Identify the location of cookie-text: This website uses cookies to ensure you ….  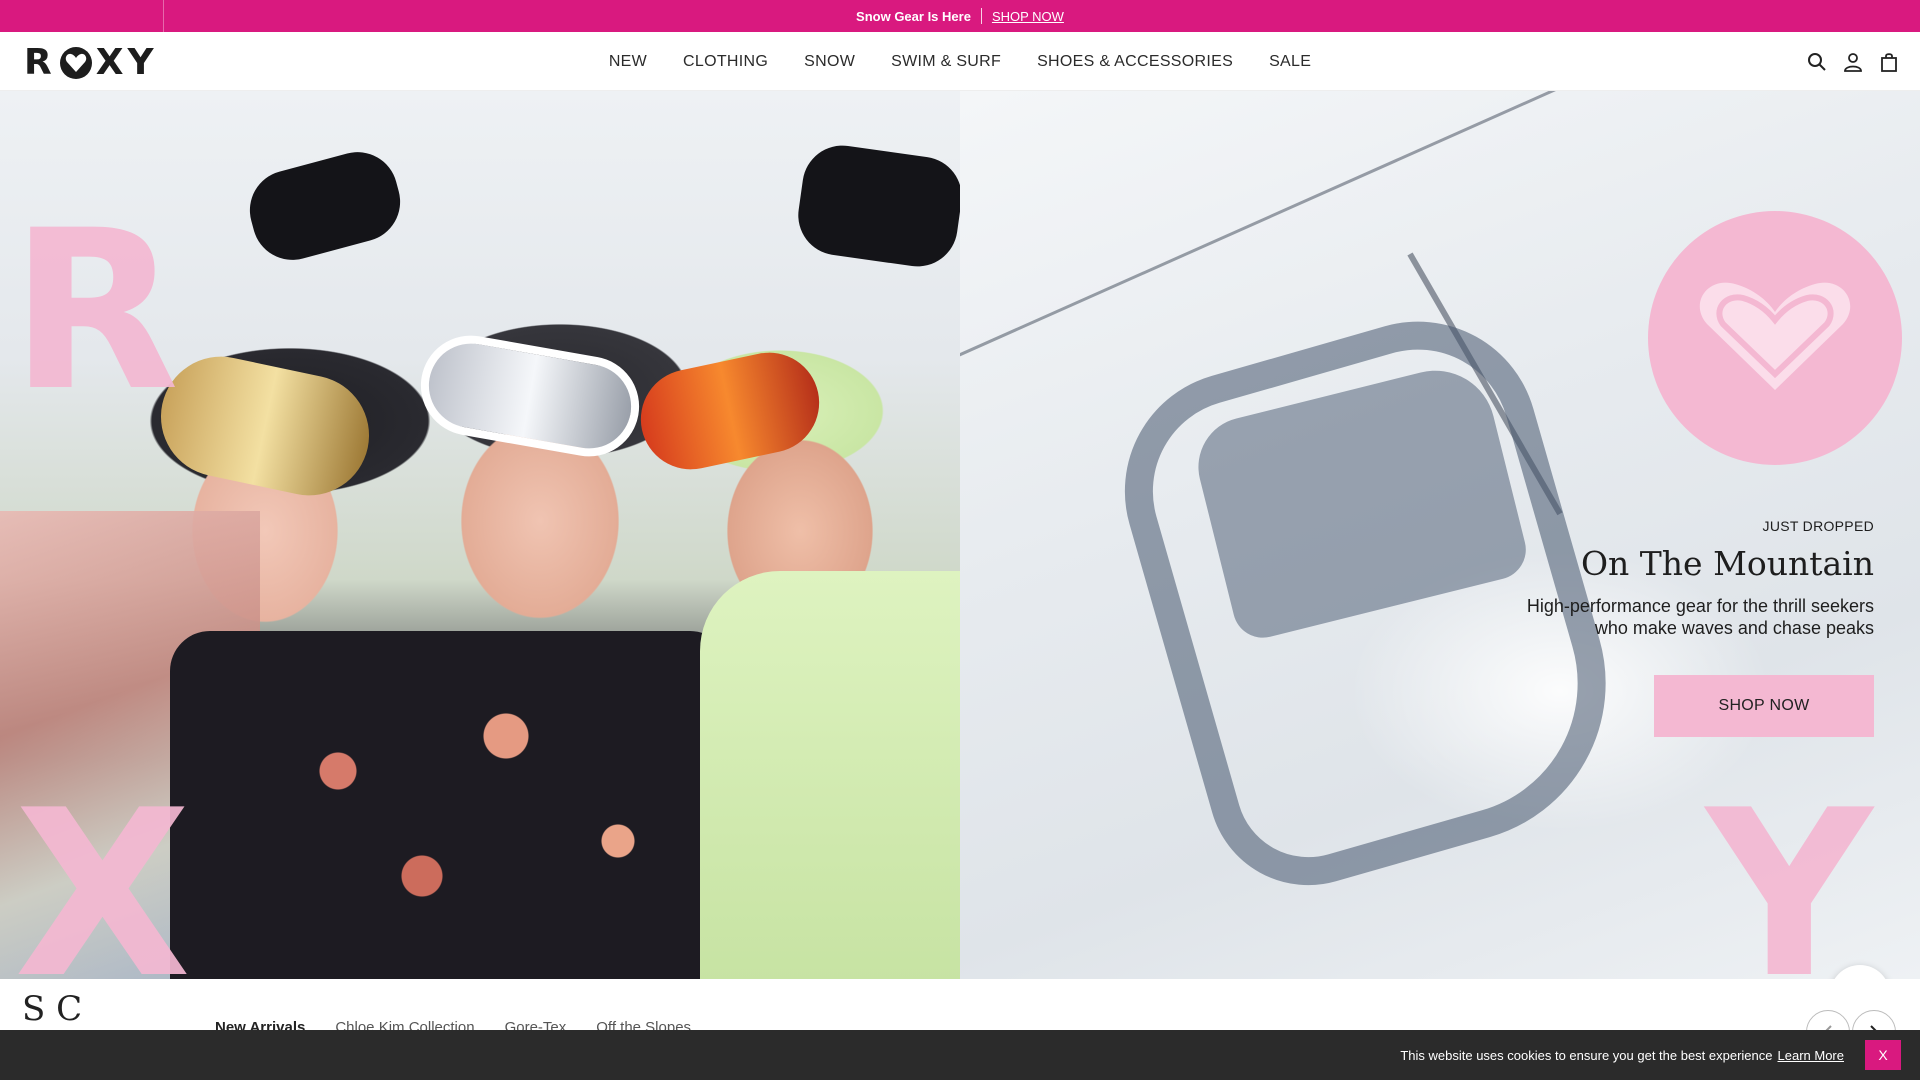
(1586, 1055).